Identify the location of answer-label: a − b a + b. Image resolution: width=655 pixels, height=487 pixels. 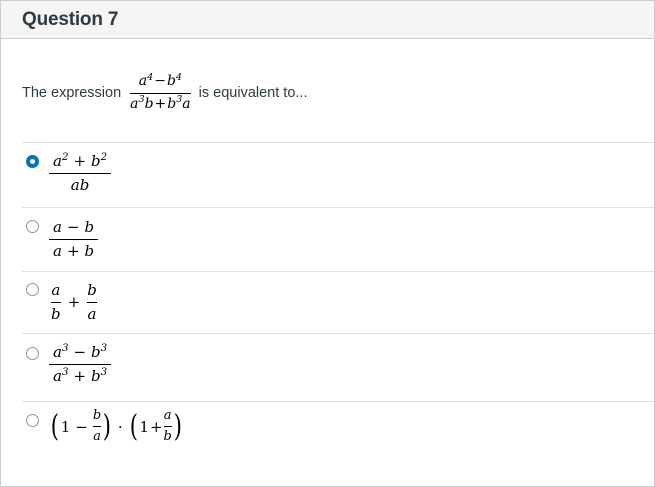
(74, 239).